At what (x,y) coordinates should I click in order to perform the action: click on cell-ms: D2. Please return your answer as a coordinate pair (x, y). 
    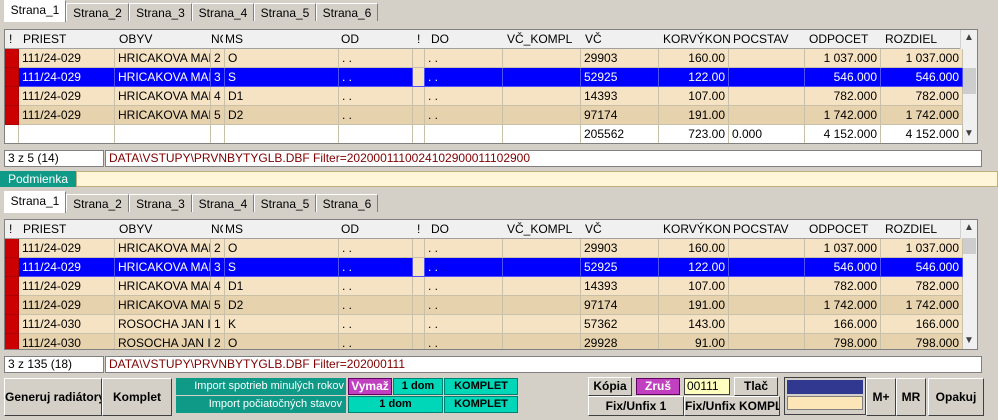
    Looking at the image, I should click on (282, 115).